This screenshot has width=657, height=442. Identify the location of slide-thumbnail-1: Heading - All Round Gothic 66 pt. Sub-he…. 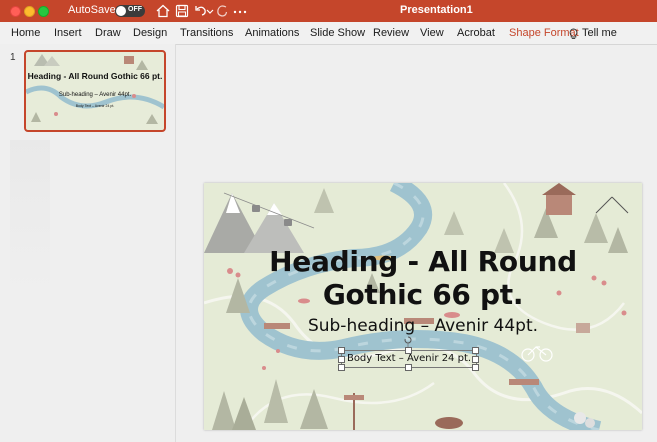
(95, 91).